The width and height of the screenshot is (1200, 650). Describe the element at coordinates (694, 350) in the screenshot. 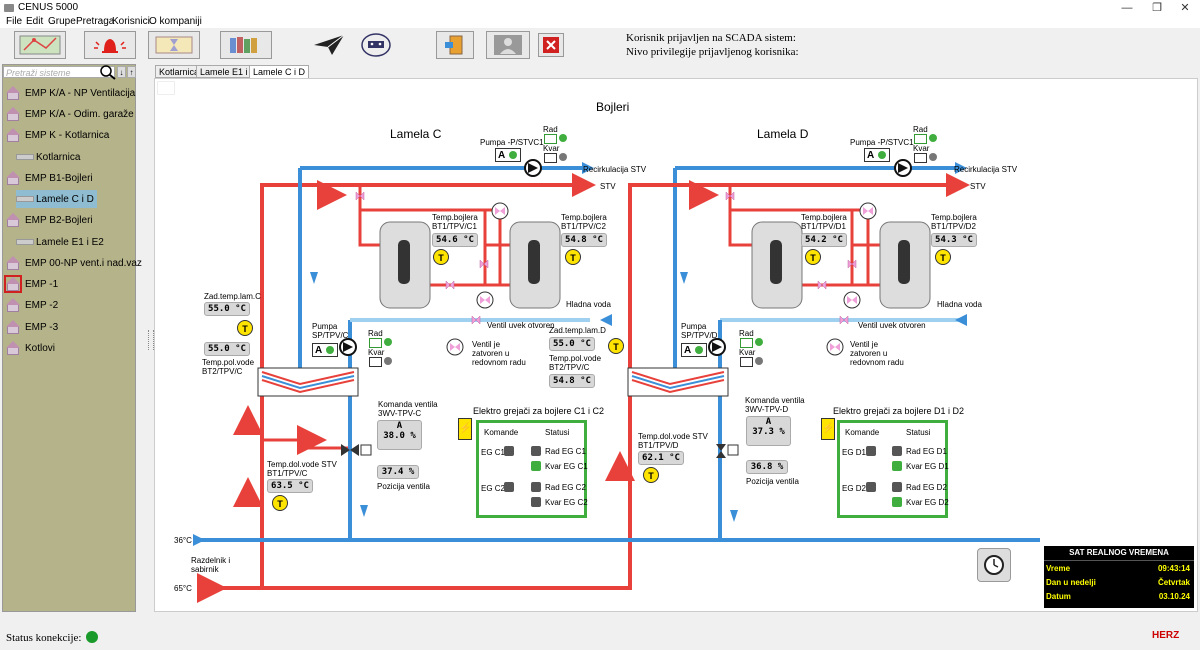

I see `mode-a-sptpvd: A` at that location.